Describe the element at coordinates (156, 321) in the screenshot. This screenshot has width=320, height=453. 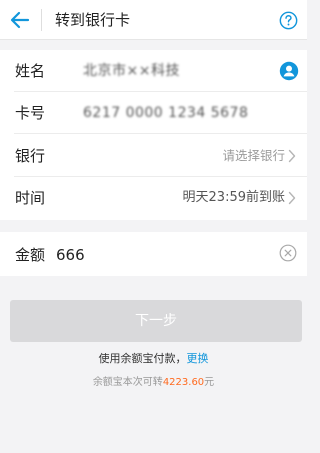
I see `next-step-button: 下一步` at that location.